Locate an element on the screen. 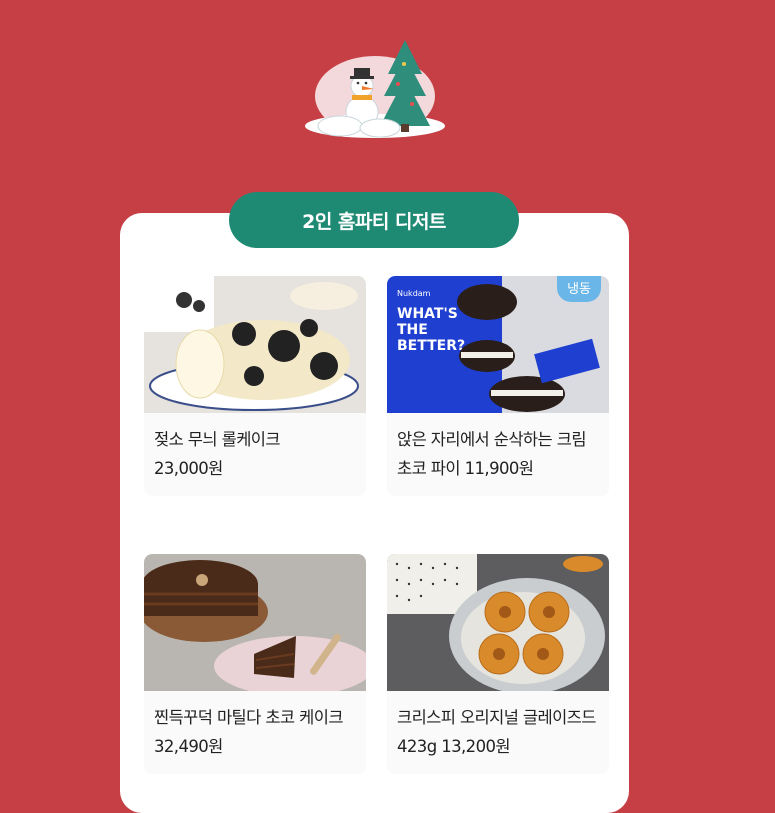  package-brand: Nukdam is located at coordinates (414, 293).